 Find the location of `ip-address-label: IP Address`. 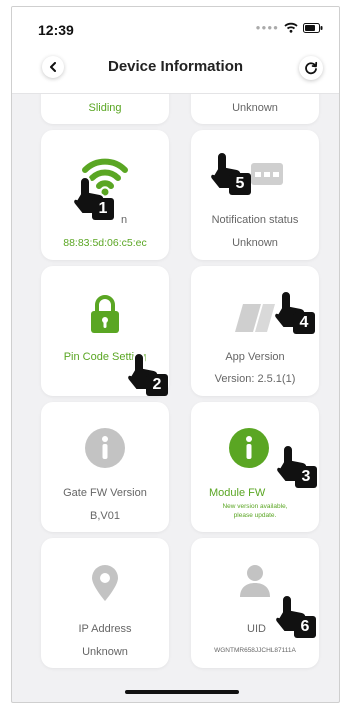

ip-address-label: IP Address is located at coordinates (105, 629).